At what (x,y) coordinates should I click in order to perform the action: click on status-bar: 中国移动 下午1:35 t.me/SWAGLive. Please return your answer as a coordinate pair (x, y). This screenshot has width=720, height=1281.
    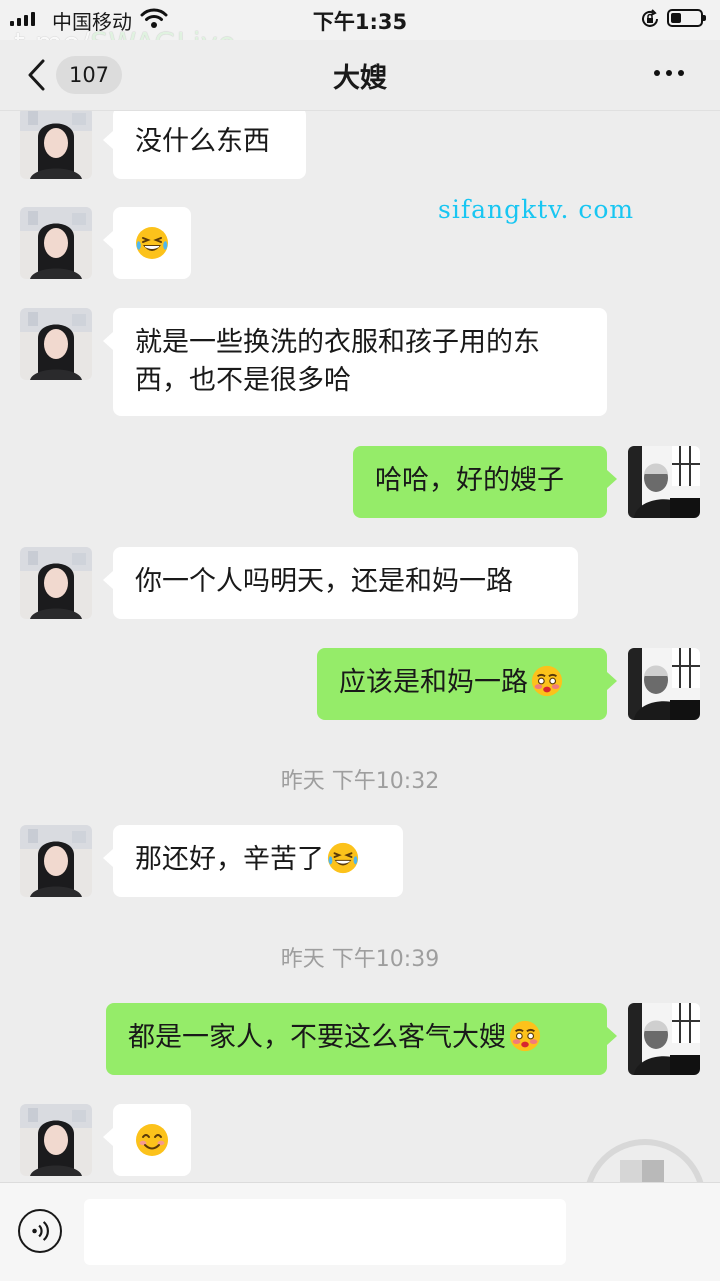
    Looking at the image, I should click on (360, 29).